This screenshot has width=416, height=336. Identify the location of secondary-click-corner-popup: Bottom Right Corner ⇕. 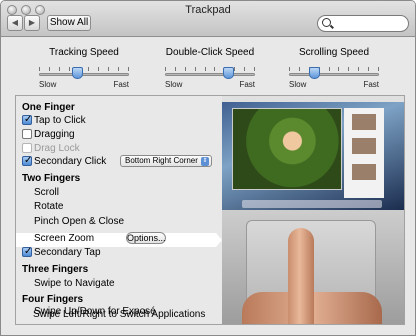
(166, 161).